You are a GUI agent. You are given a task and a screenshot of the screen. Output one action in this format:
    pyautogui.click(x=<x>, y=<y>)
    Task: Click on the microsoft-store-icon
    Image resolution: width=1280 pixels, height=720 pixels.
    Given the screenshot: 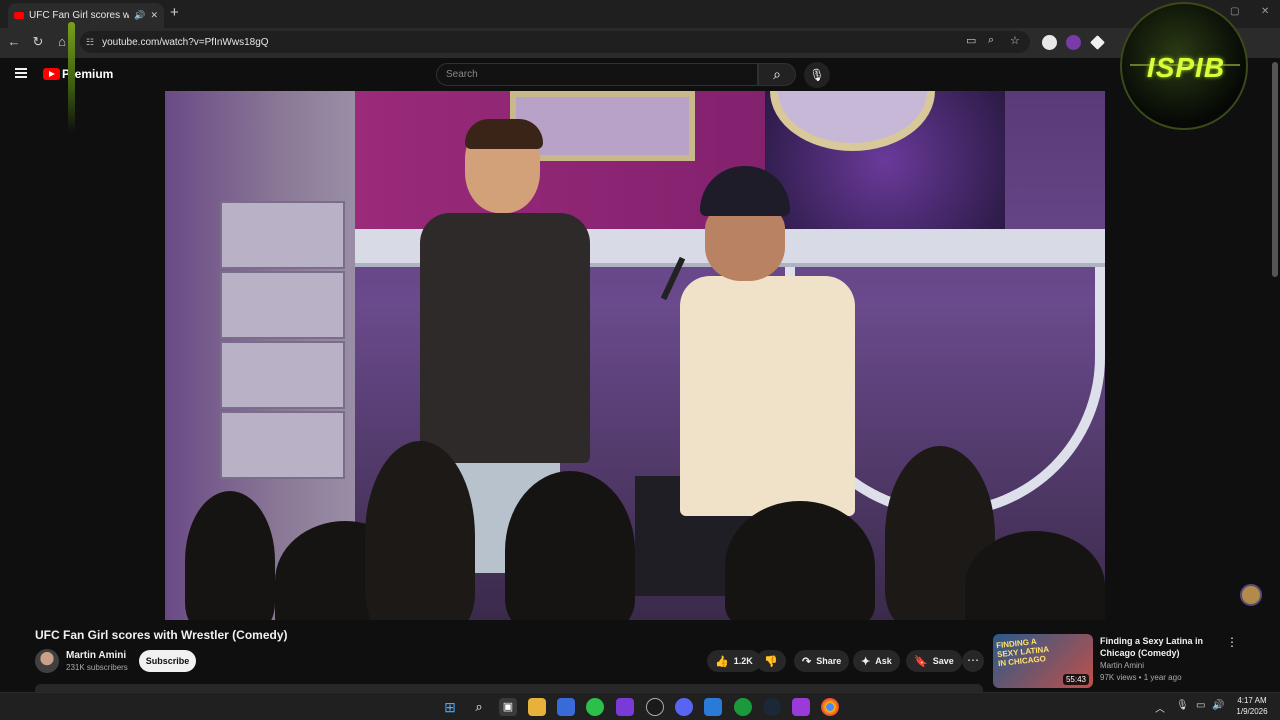 What is the action you would take?
    pyautogui.click(x=566, y=707)
    